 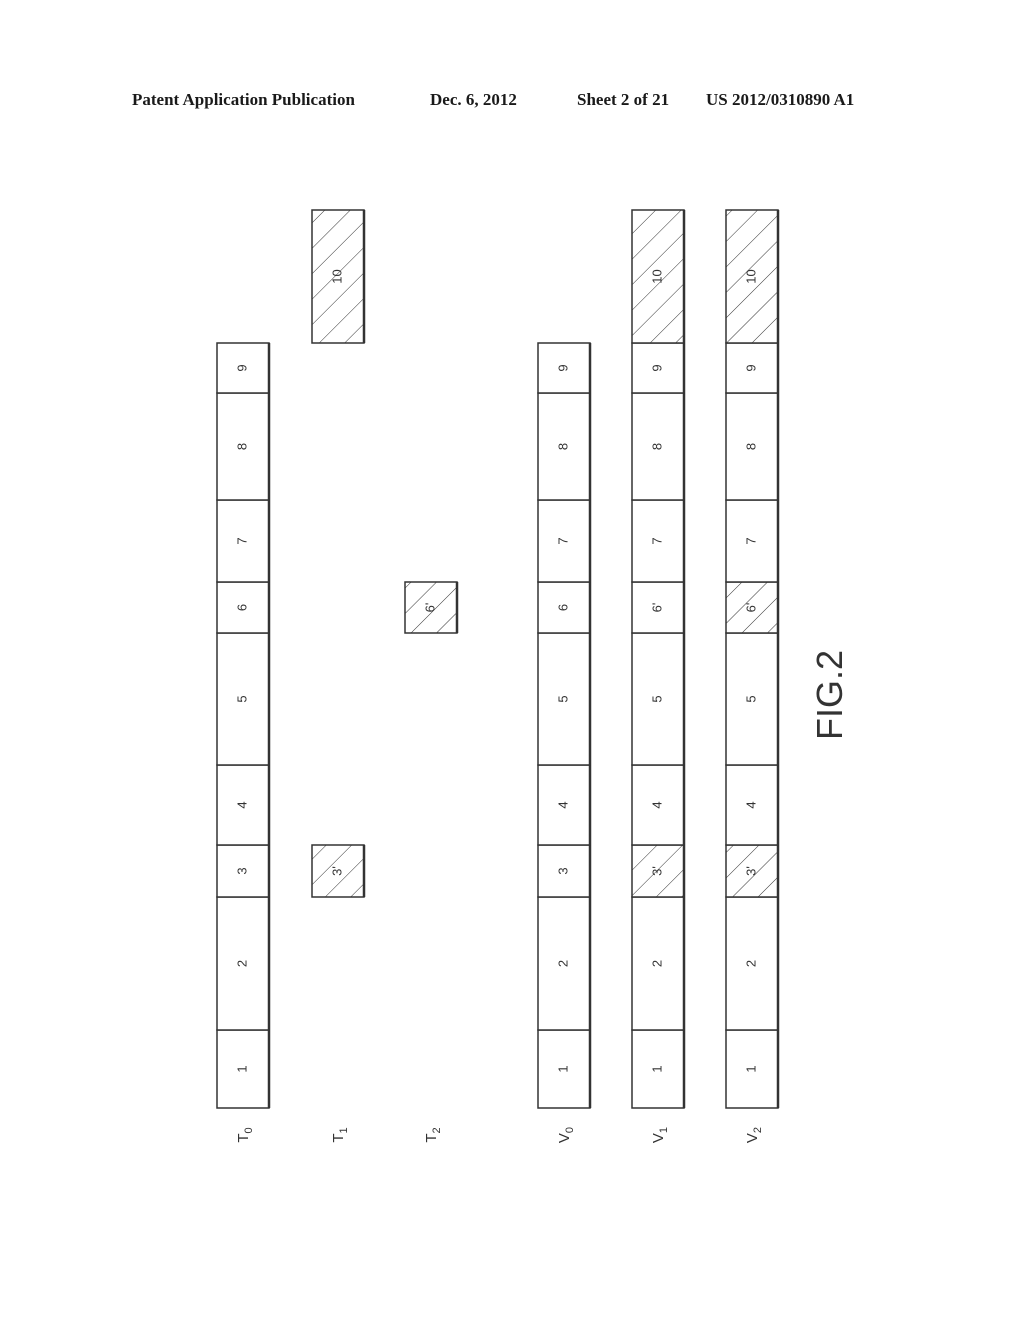 What do you see at coordinates (829, 695) in the screenshot?
I see `figure-label: FIG.2` at bounding box center [829, 695].